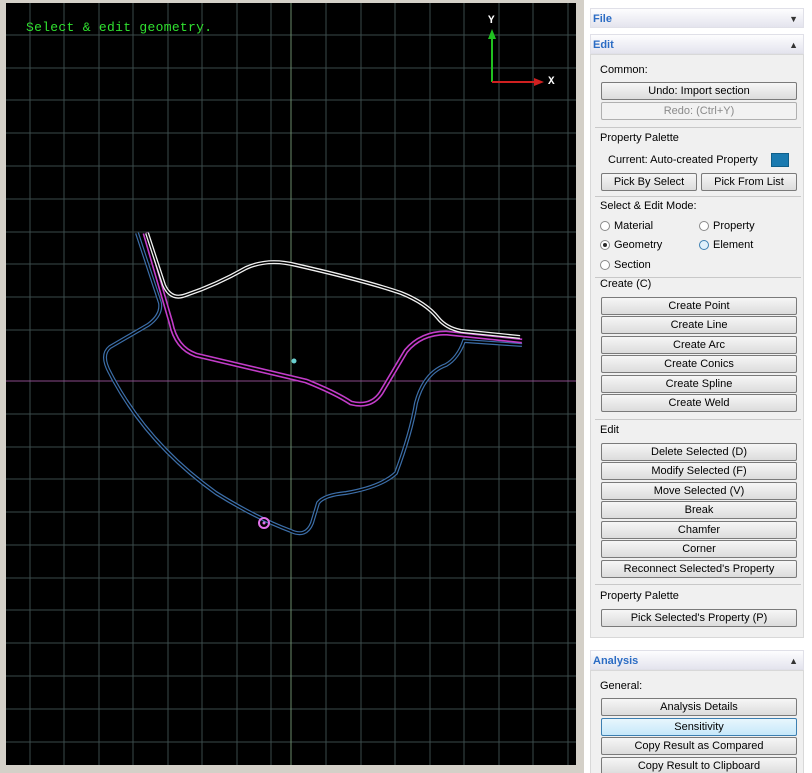  Describe the element at coordinates (639, 596) in the screenshot. I see `property-palette-2-label: Property Palette` at that location.